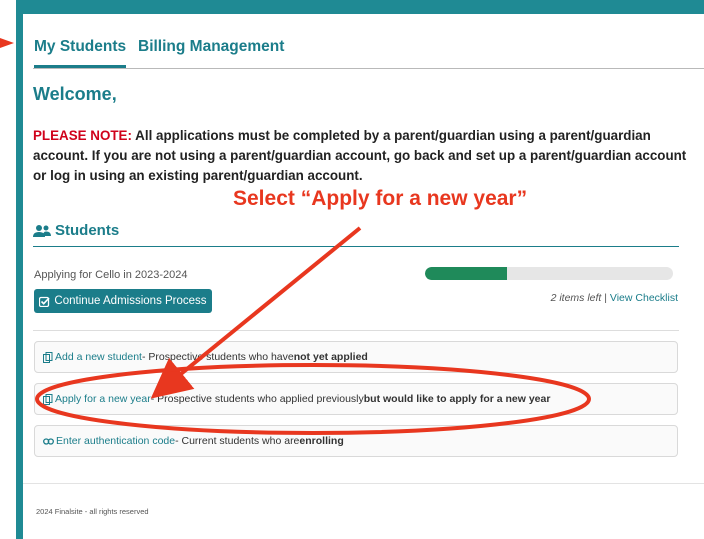 The height and width of the screenshot is (539, 704). I want to click on section-divider, so click(356, 330).